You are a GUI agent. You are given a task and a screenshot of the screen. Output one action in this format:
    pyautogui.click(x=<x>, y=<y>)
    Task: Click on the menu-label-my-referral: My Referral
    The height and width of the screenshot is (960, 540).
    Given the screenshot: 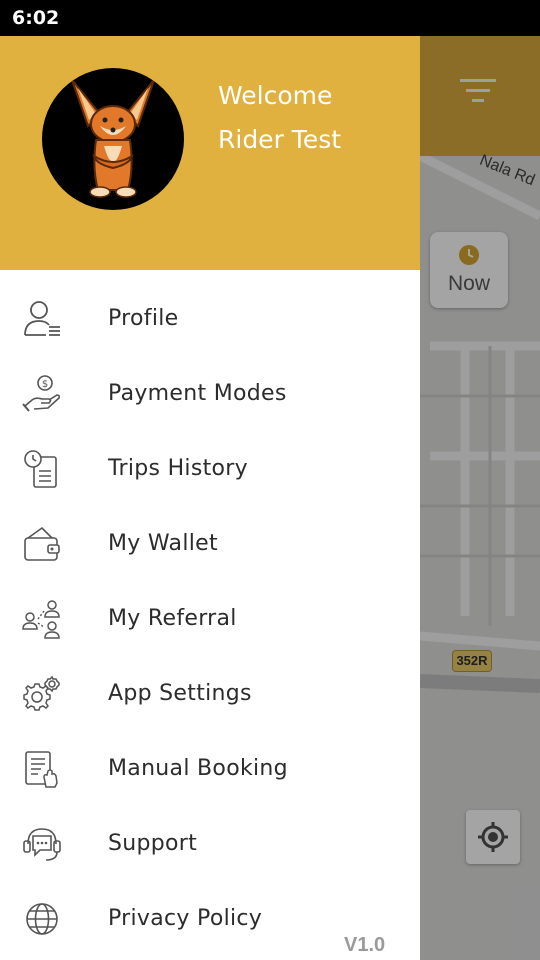 What is the action you would take?
    pyautogui.click(x=172, y=618)
    